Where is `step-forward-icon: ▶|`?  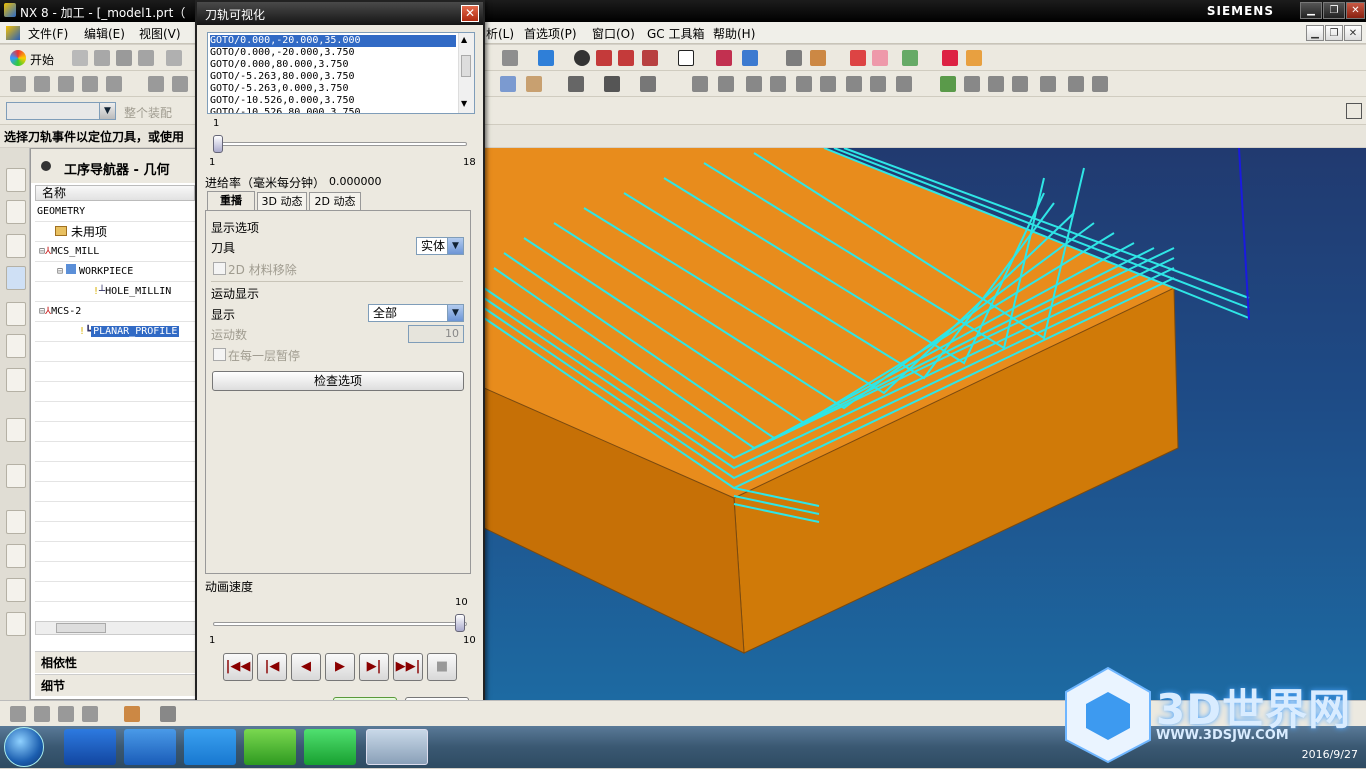
step-forward-icon: ▶| is located at coordinates (374, 667).